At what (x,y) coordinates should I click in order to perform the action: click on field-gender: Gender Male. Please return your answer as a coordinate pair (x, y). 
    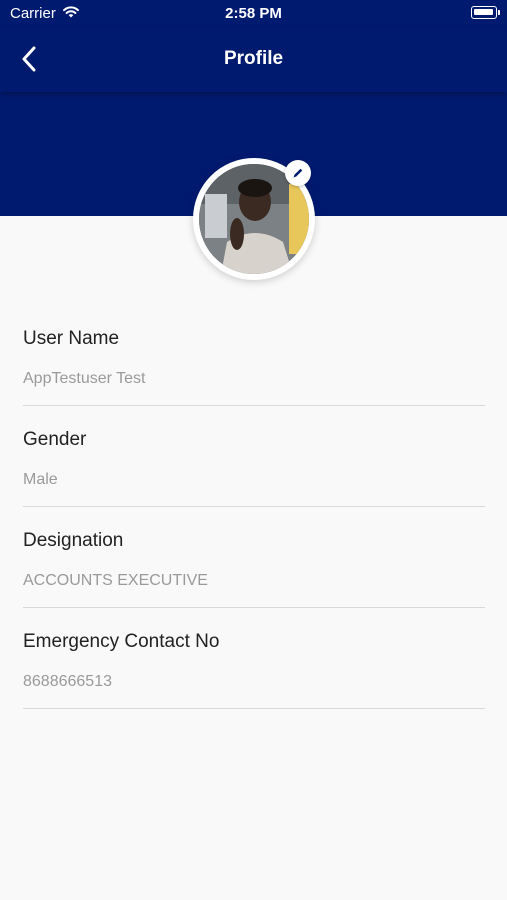
    Looking at the image, I should click on (254, 456).